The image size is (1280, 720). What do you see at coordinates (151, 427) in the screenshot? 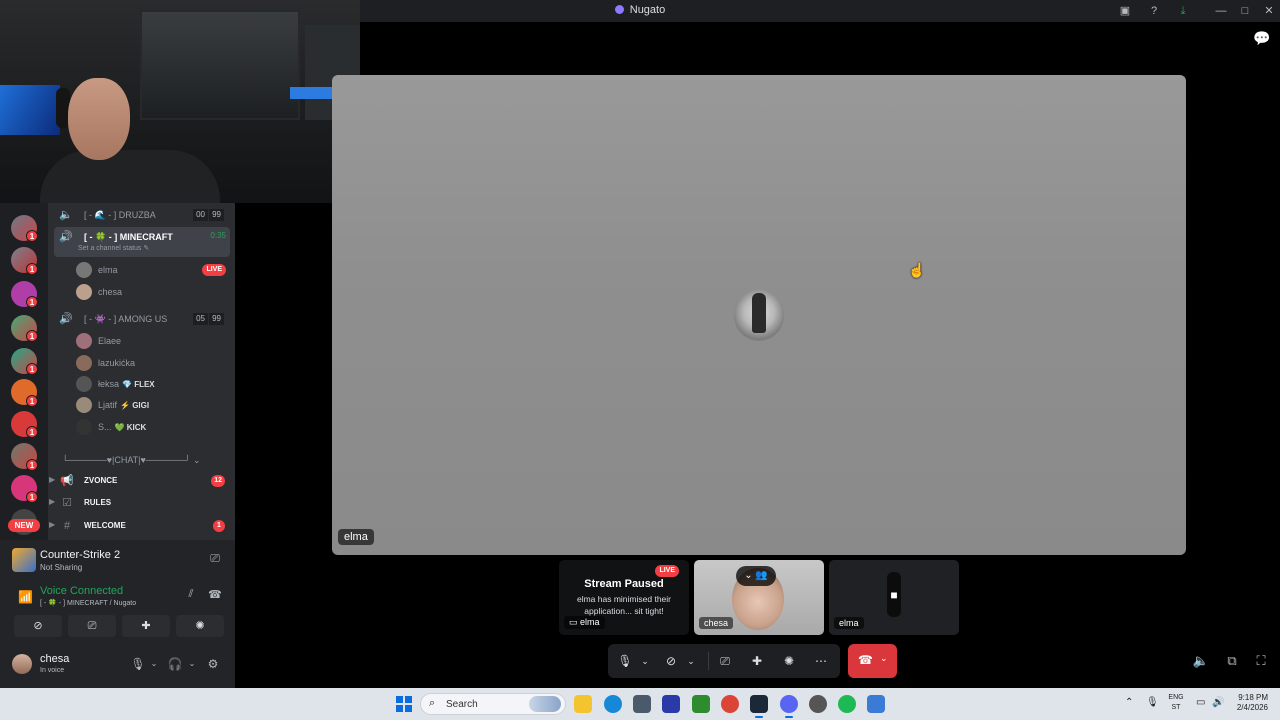
I see `voice-user: S... 💚 KICK` at bounding box center [151, 427].